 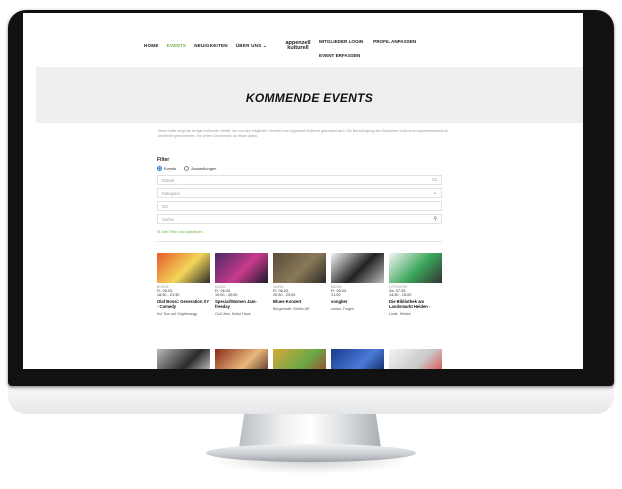 What do you see at coordinates (339, 55) in the screenshot?
I see `nav-add-event: EVENT ERFASSEN` at bounding box center [339, 55].